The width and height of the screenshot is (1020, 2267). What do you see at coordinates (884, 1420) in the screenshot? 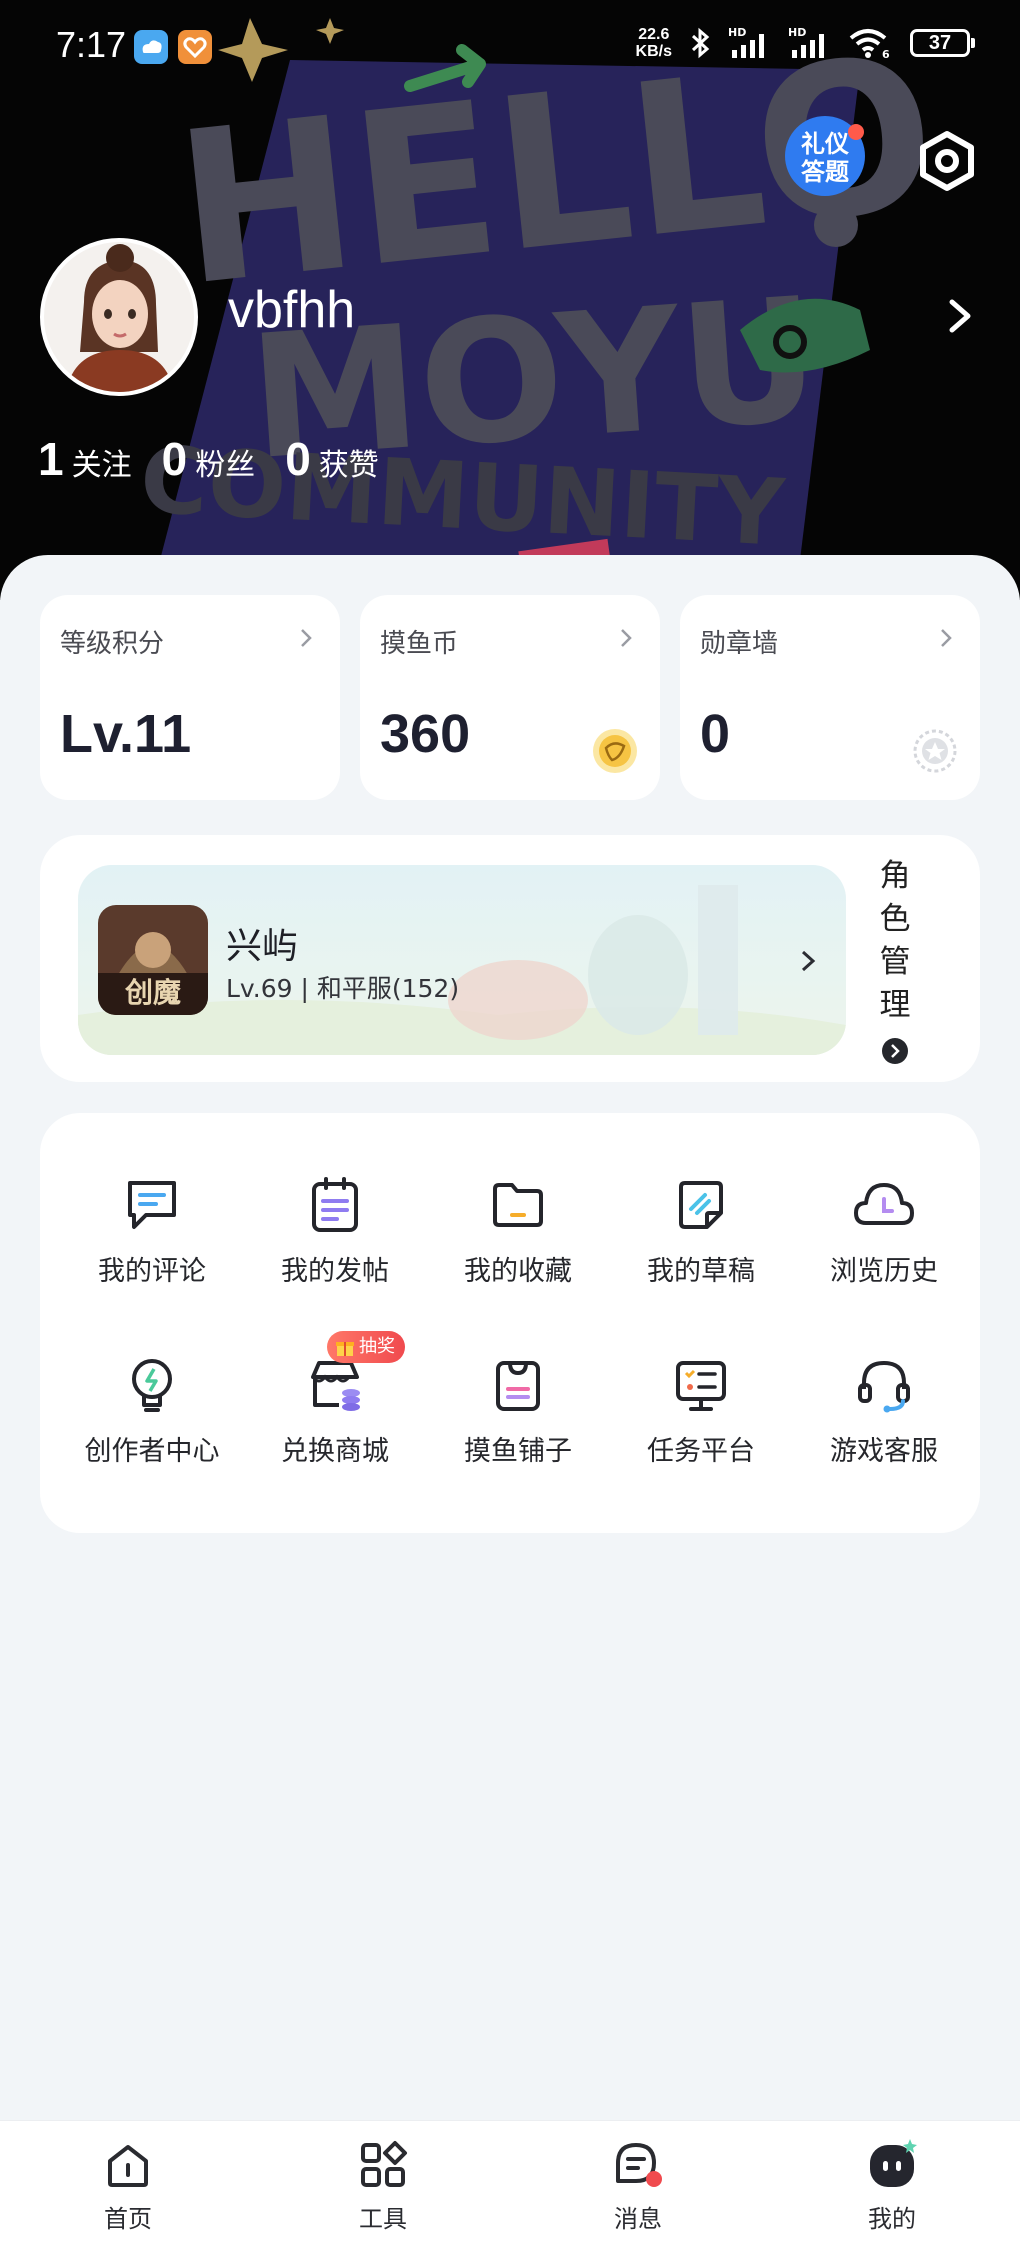
I see `menu-game-support: 游戏客服` at bounding box center [884, 1420].